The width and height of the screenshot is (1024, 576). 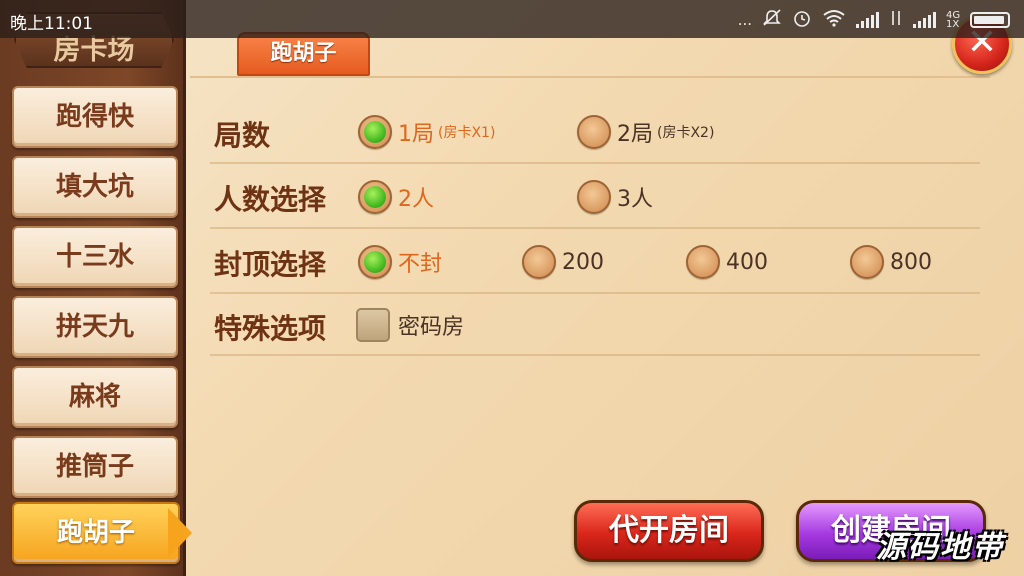 What do you see at coordinates (180, 533) in the screenshot?
I see `active-arrow-icon` at bounding box center [180, 533].